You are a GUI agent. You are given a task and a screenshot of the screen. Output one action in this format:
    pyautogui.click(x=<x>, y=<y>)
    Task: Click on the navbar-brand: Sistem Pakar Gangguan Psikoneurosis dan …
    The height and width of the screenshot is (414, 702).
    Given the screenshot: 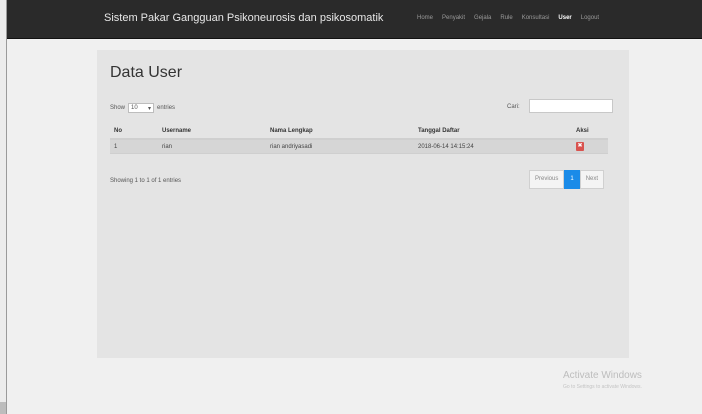 What is the action you would take?
    pyautogui.click(x=243, y=18)
    